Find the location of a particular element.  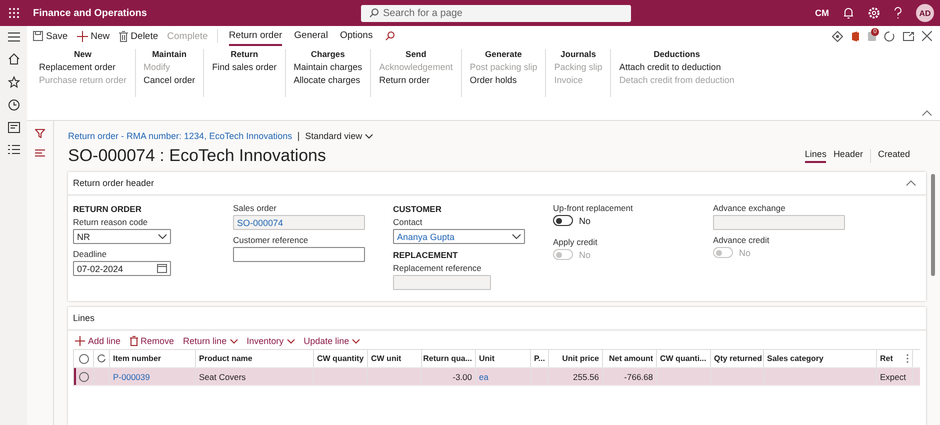

field-label: Contact is located at coordinates (408, 222).